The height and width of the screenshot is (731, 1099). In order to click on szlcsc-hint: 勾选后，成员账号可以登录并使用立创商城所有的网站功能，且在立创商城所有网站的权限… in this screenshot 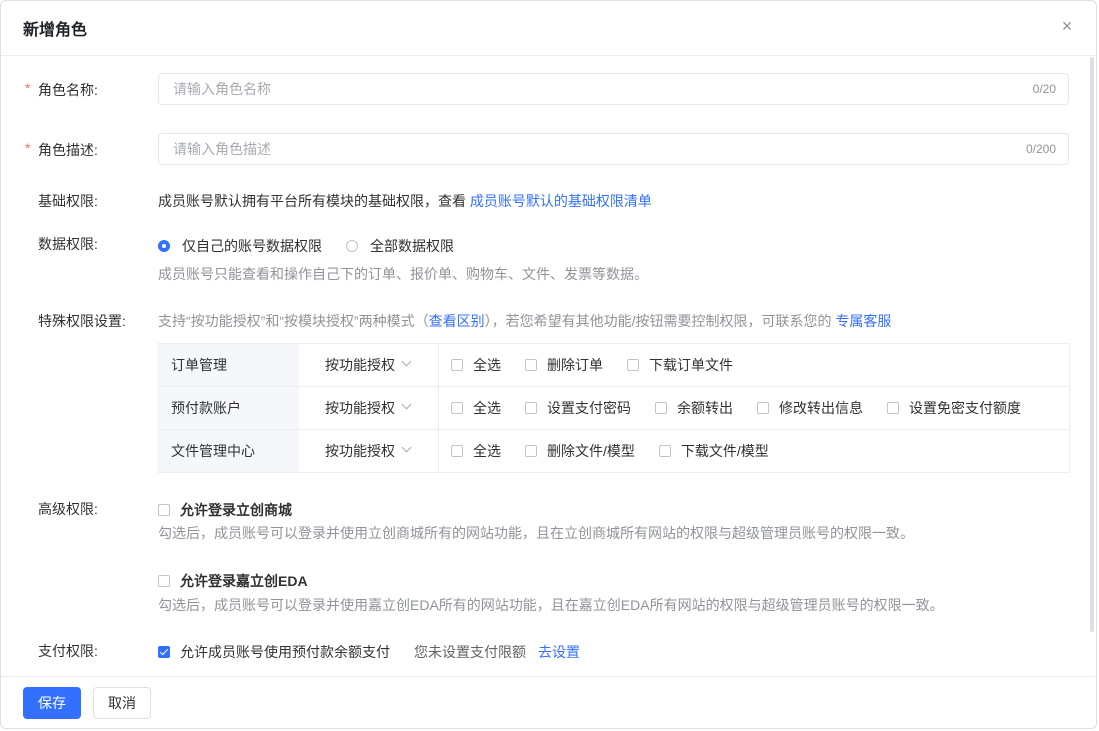, I will do `click(536, 533)`.